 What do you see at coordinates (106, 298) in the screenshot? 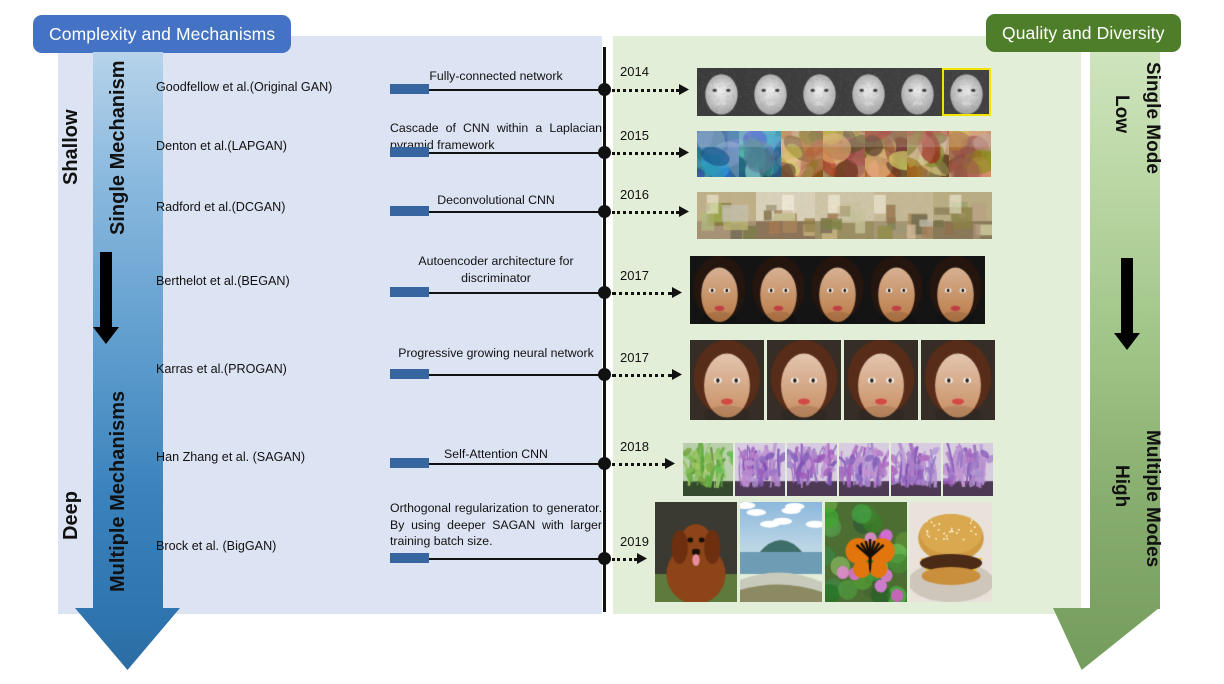
I see `complexity-down-arrow-icon` at bounding box center [106, 298].